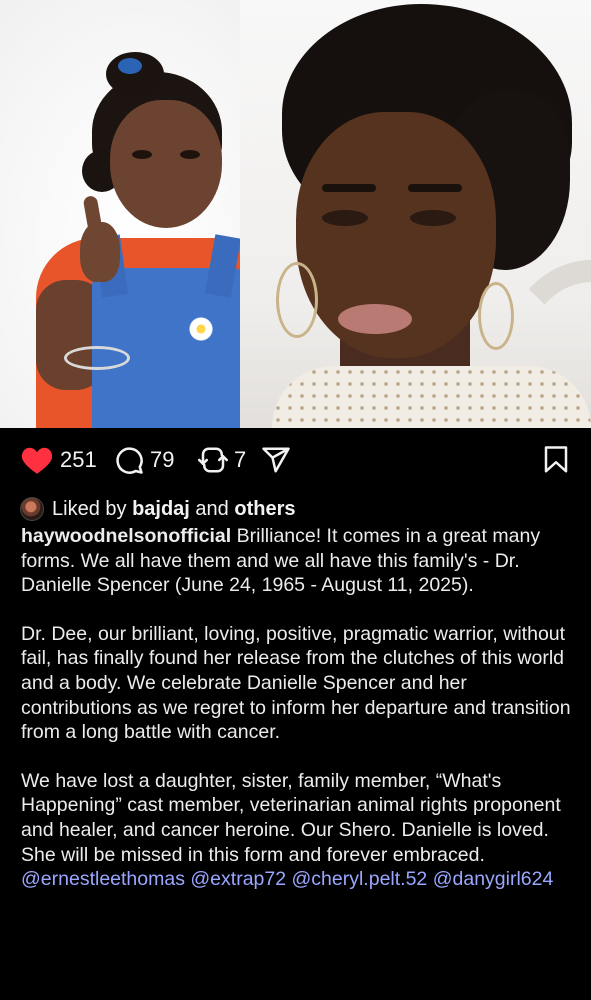 The image size is (591, 1000). I want to click on liked-by-prefix: Liked by, so click(89, 508).